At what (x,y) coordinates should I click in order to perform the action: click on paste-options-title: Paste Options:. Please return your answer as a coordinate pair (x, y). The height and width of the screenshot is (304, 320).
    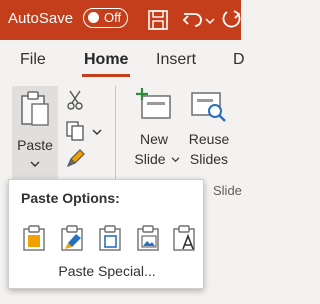
    Looking at the image, I should click on (70, 198).